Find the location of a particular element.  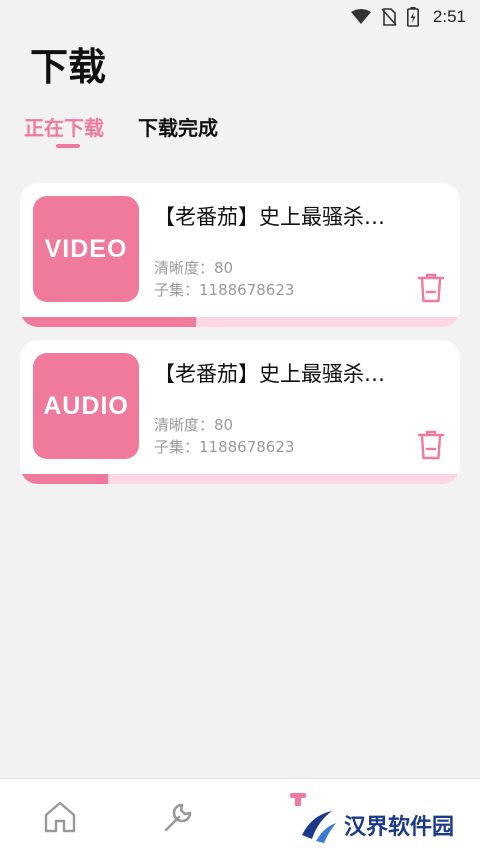

no-sim-icon is located at coordinates (389, 17).